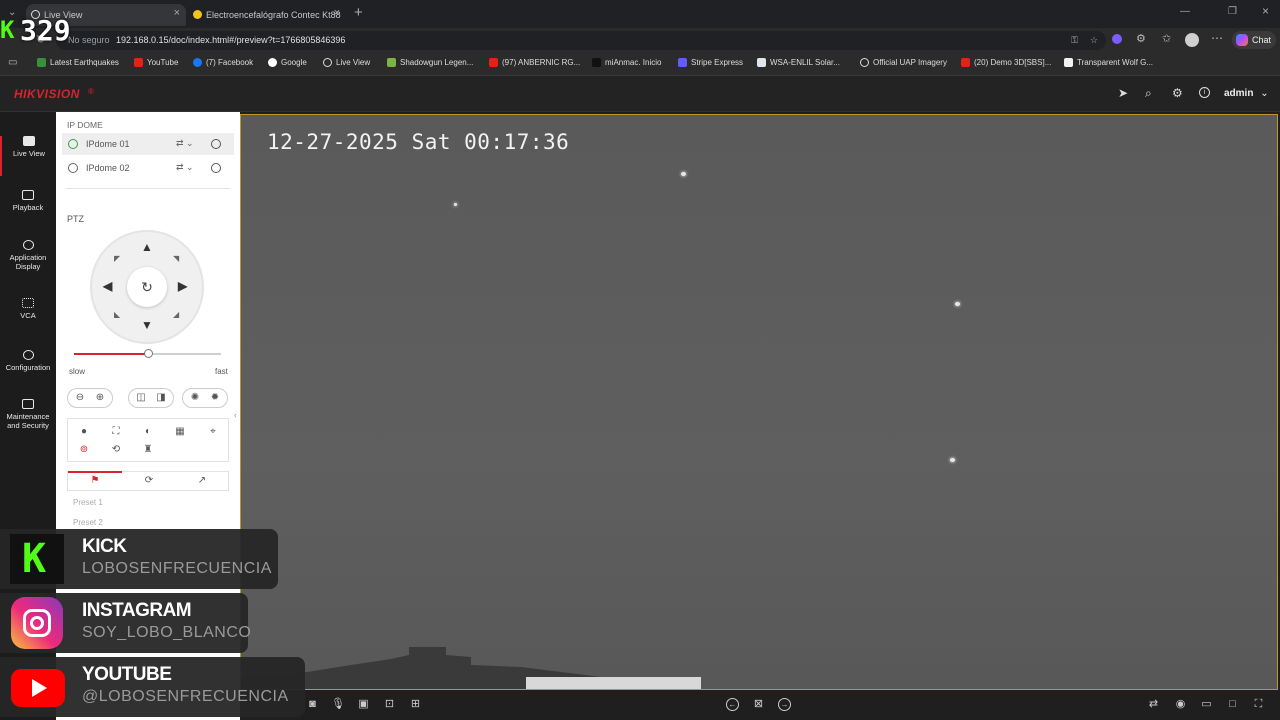 Image resolution: width=1280 pixels, height=720 pixels. What do you see at coordinates (28, 404) in the screenshot?
I see `maintenance-icon` at bounding box center [28, 404].